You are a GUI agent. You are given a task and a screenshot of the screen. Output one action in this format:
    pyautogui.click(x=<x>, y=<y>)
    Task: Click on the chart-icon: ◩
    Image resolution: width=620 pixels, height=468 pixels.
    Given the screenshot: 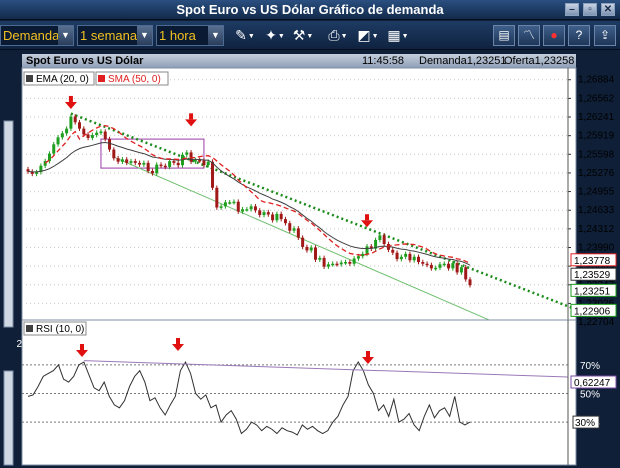 What is the action you would take?
    pyautogui.click(x=364, y=35)
    